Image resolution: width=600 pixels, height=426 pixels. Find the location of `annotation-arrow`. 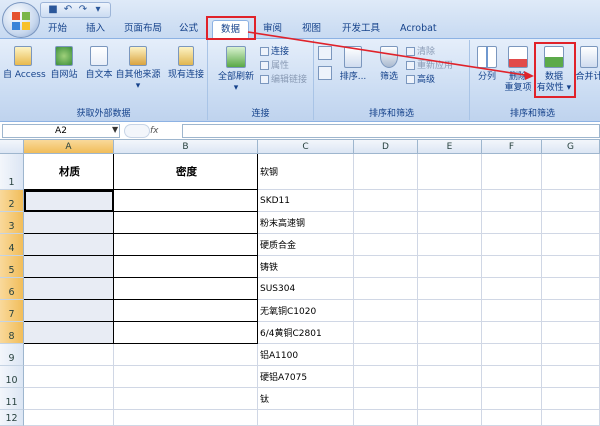

annotation-arrow is located at coordinates (390, 55).